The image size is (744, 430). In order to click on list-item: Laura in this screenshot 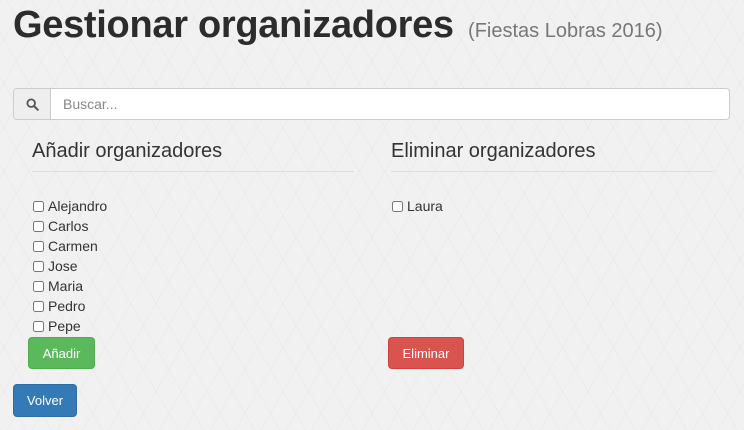, I will do `click(552, 206)`.